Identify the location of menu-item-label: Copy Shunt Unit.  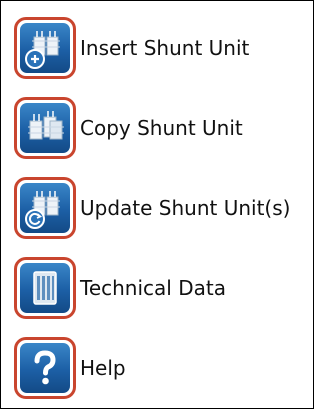
(161, 128).